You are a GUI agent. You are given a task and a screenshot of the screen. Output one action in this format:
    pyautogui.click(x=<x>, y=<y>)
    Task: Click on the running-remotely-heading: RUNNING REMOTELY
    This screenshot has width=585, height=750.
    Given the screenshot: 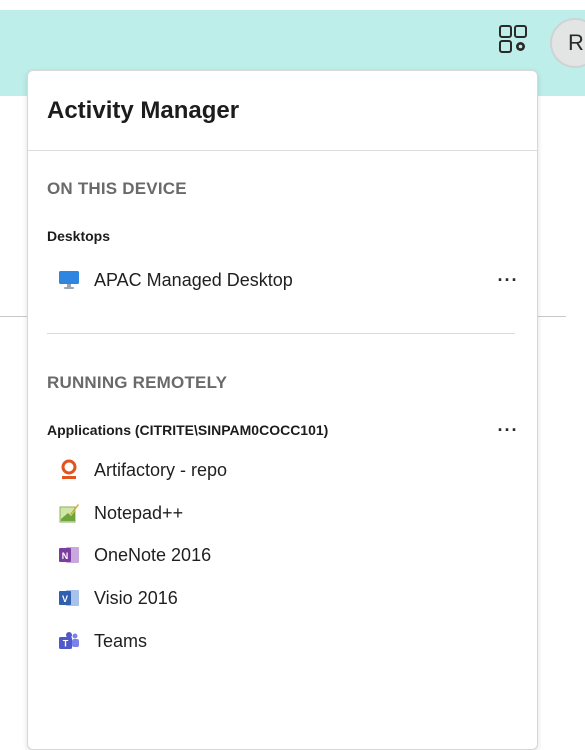 What is the action you would take?
    pyautogui.click(x=137, y=382)
    